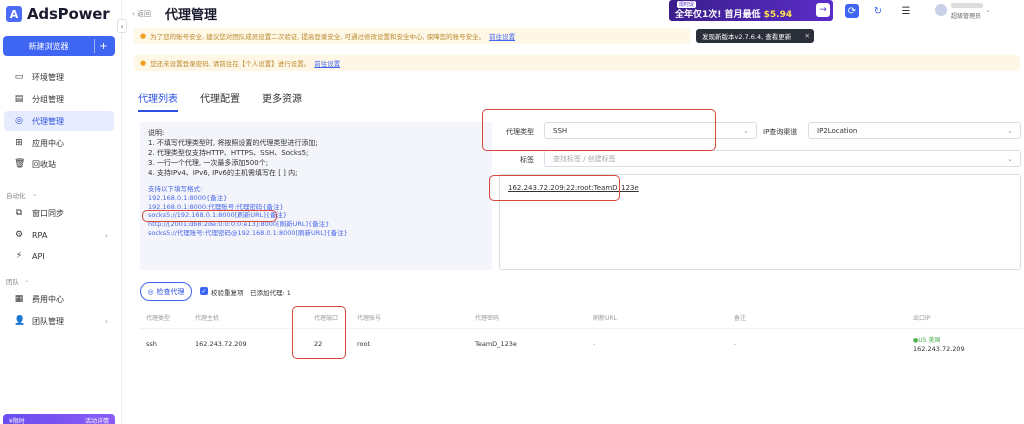 The image size is (1024, 424). What do you see at coordinates (270, 293) in the screenshot?
I see `added-count: 已添加代理: 1` at bounding box center [270, 293].